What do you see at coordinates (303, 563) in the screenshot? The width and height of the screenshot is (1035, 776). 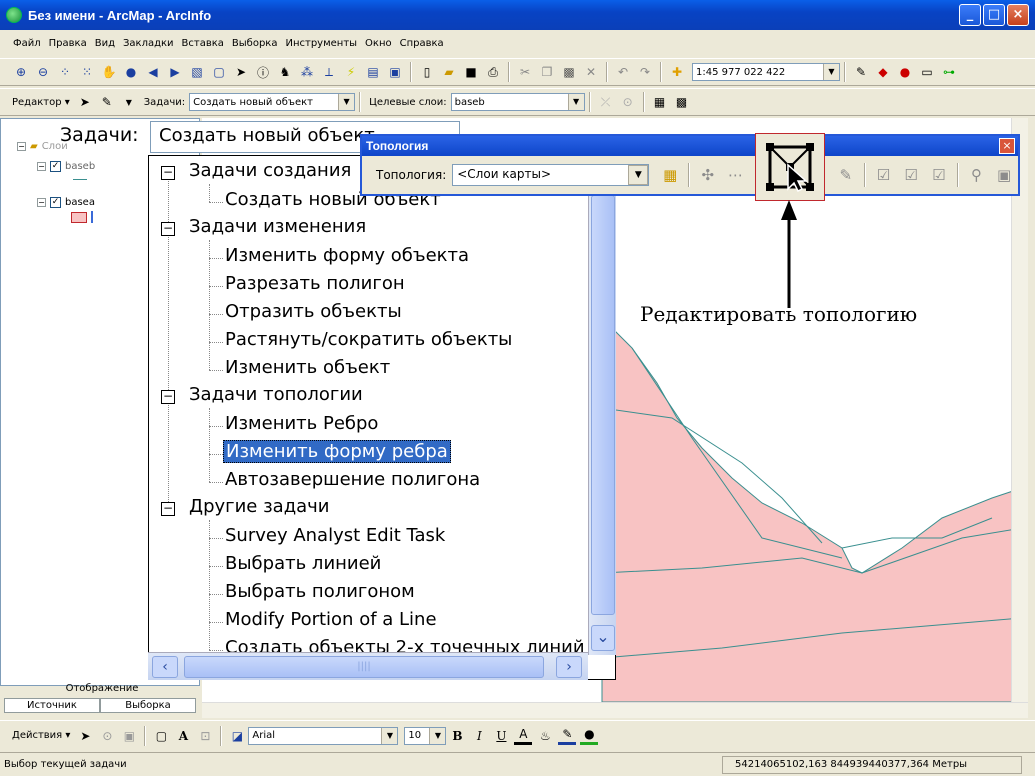 I see `task-item: Выбрать линией` at bounding box center [303, 563].